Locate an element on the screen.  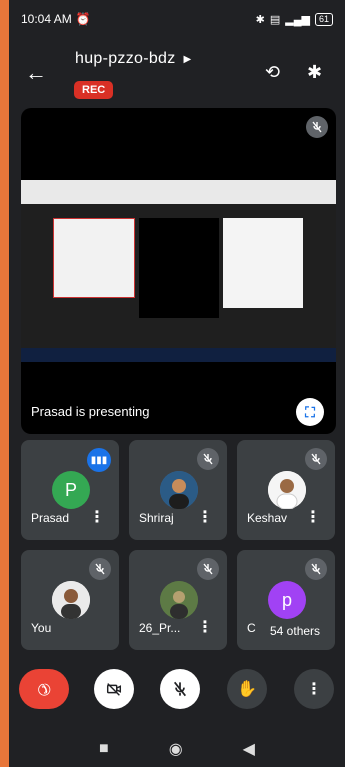
bluetooth-icon: ✱ is located at coordinates (260, 19).